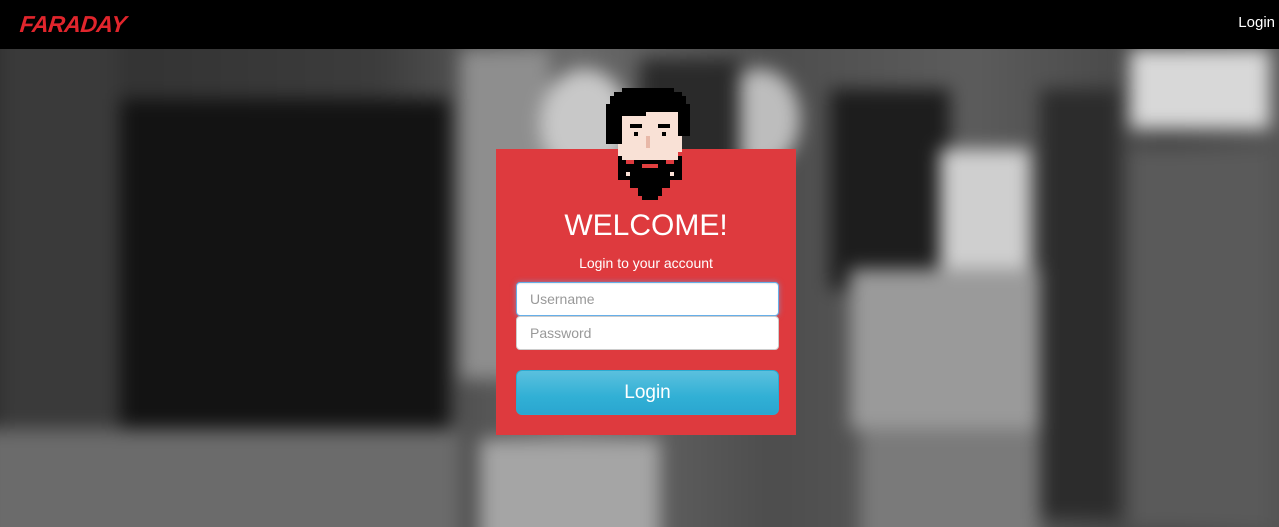  Describe the element at coordinates (646, 225) in the screenshot. I see `welcome-title: WELCOME!` at that location.